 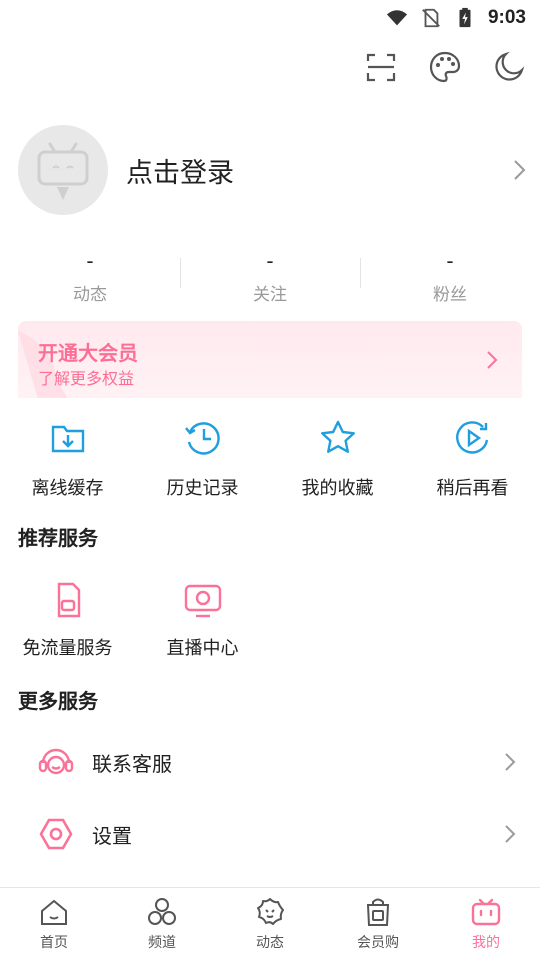 What do you see at coordinates (90, 295) in the screenshot?
I see `stat-label: 动态` at bounding box center [90, 295].